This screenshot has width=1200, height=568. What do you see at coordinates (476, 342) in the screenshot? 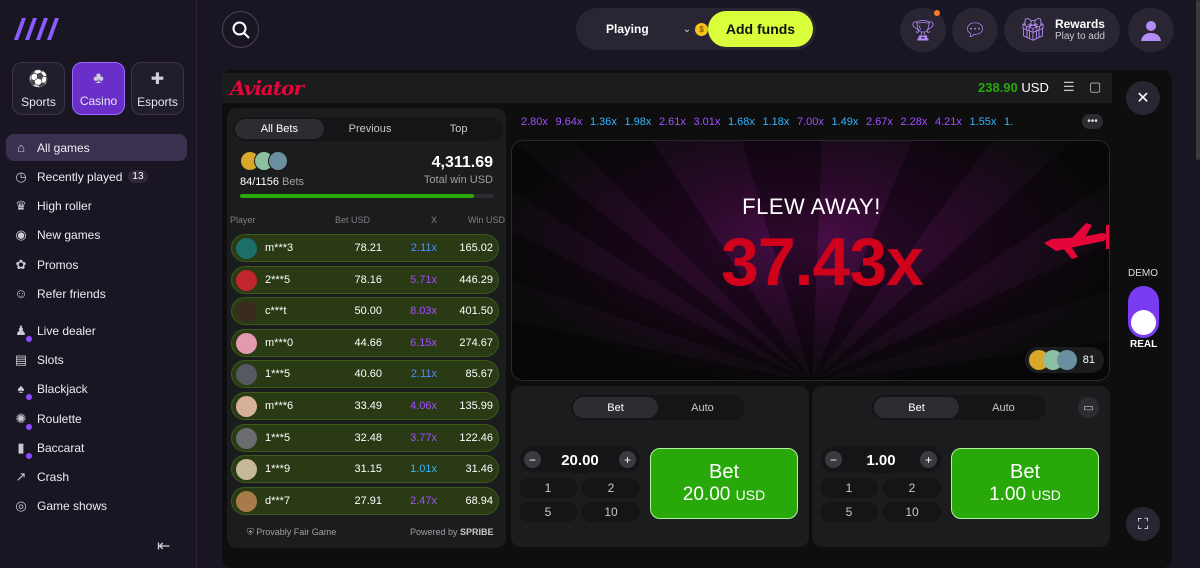
I see `win-amount: 274.67` at bounding box center [476, 342].